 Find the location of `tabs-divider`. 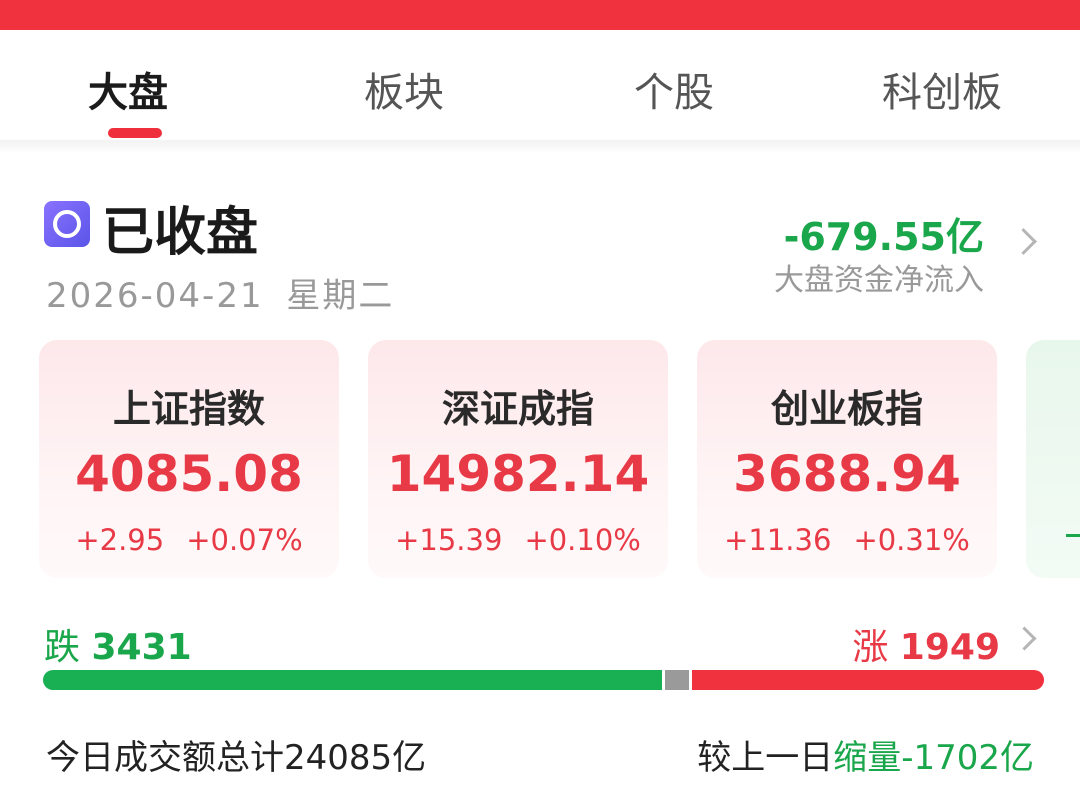

tabs-divider is located at coordinates (540, 147).